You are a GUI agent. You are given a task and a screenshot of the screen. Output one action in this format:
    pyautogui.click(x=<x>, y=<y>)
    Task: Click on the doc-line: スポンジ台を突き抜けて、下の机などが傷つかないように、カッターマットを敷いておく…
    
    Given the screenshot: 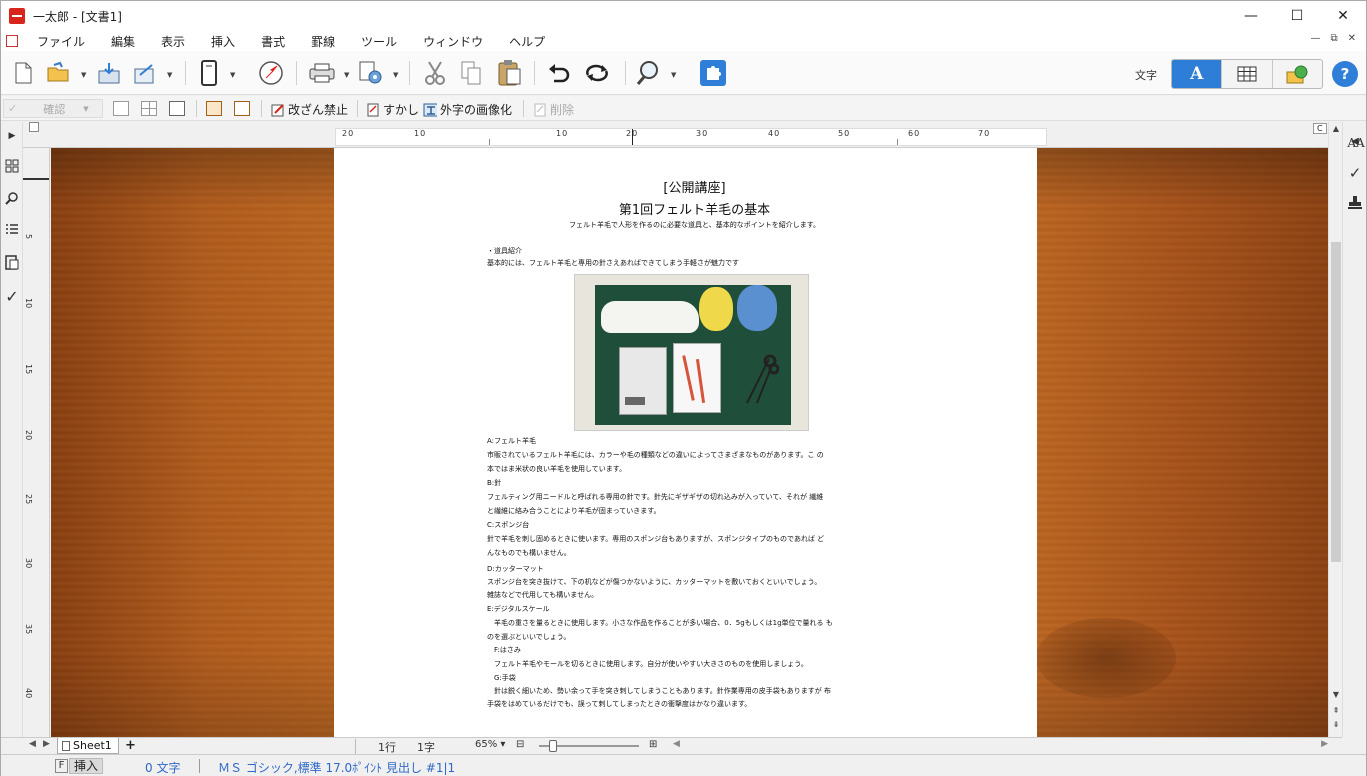 What is the action you would take?
    pyautogui.click(x=694, y=582)
    